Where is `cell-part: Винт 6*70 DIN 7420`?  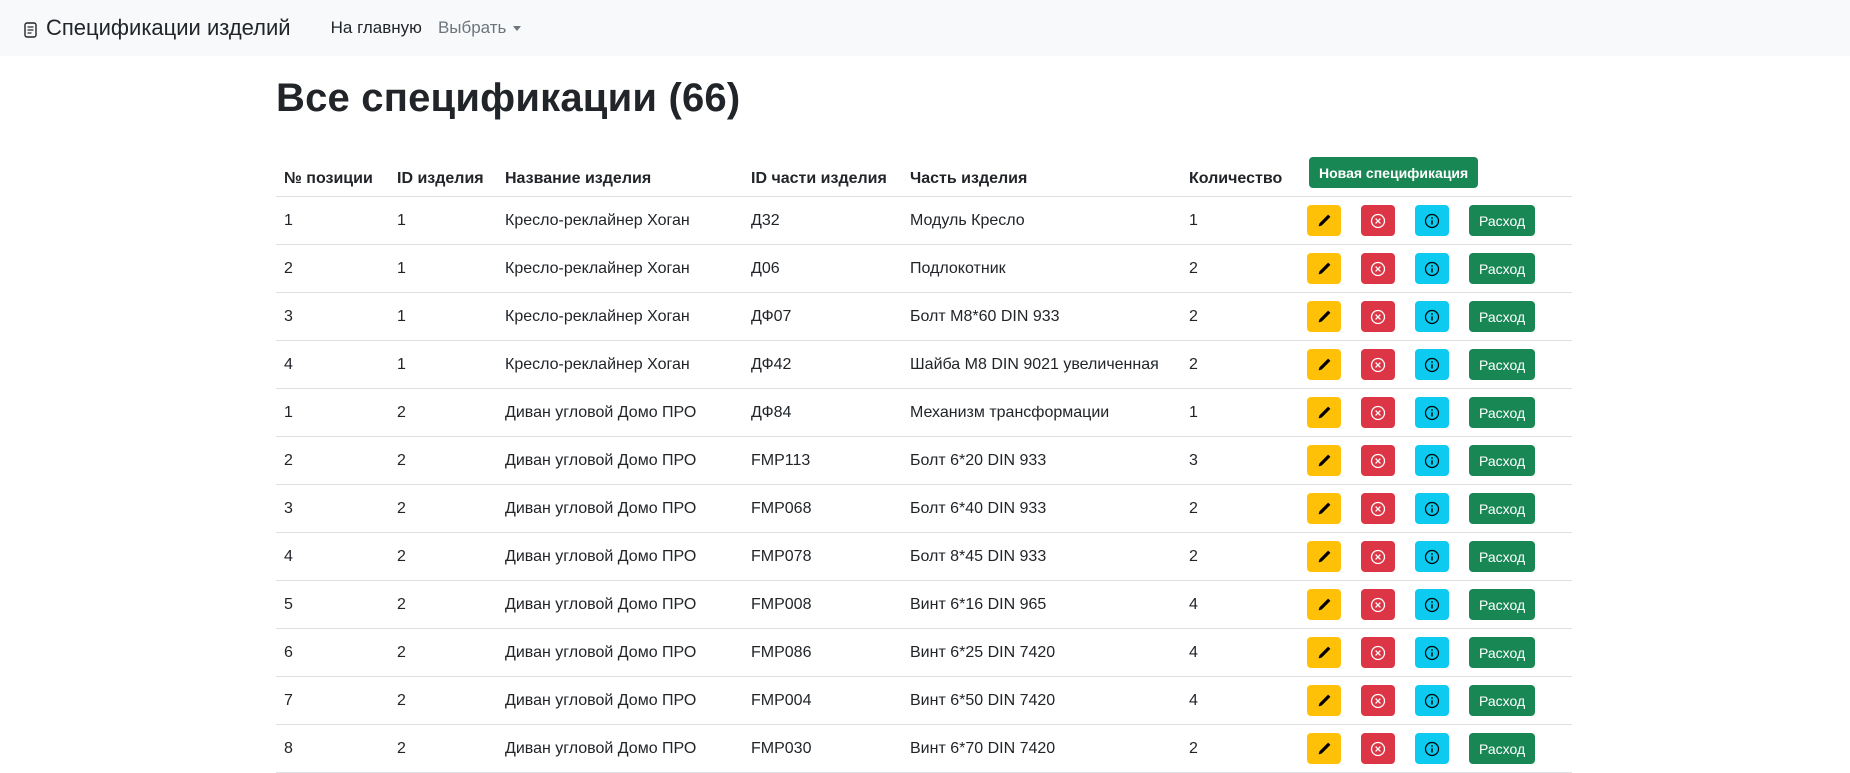 cell-part: Винт 6*70 DIN 7420 is located at coordinates (1041, 748).